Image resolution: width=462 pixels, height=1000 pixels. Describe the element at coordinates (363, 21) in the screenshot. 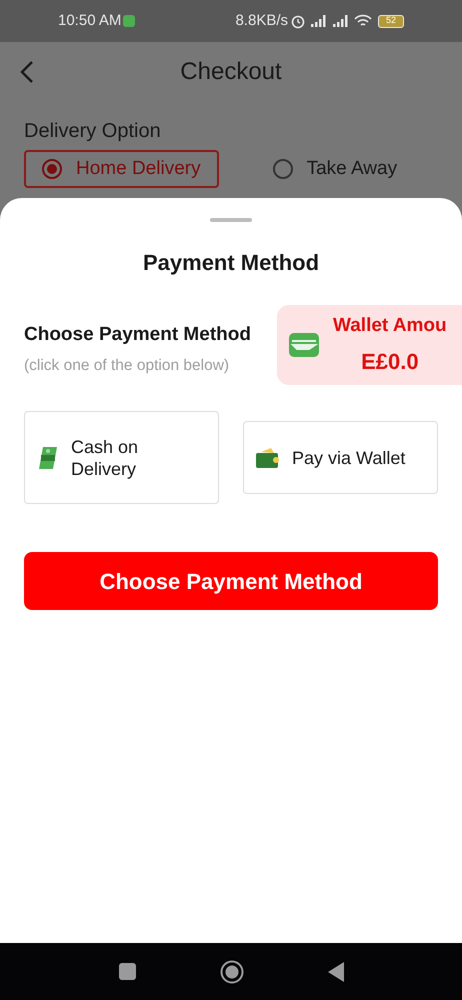

I see `wifi-icon` at that location.